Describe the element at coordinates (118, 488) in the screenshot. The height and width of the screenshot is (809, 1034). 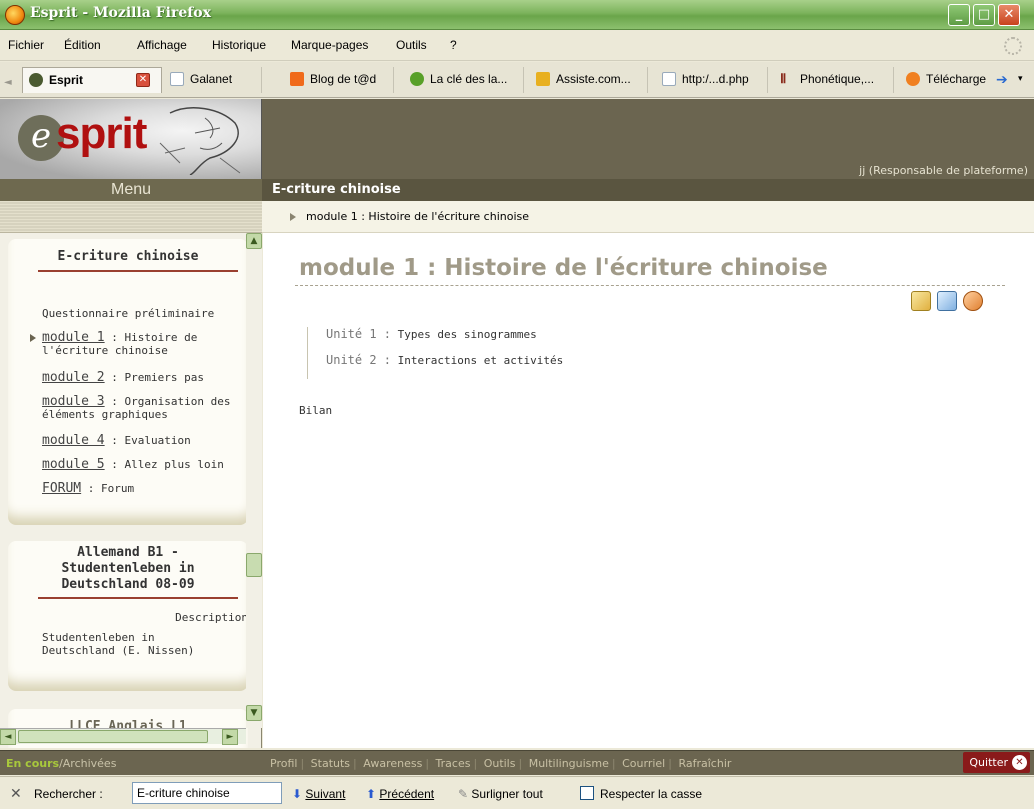
I see `forum-label: Forum` at that location.